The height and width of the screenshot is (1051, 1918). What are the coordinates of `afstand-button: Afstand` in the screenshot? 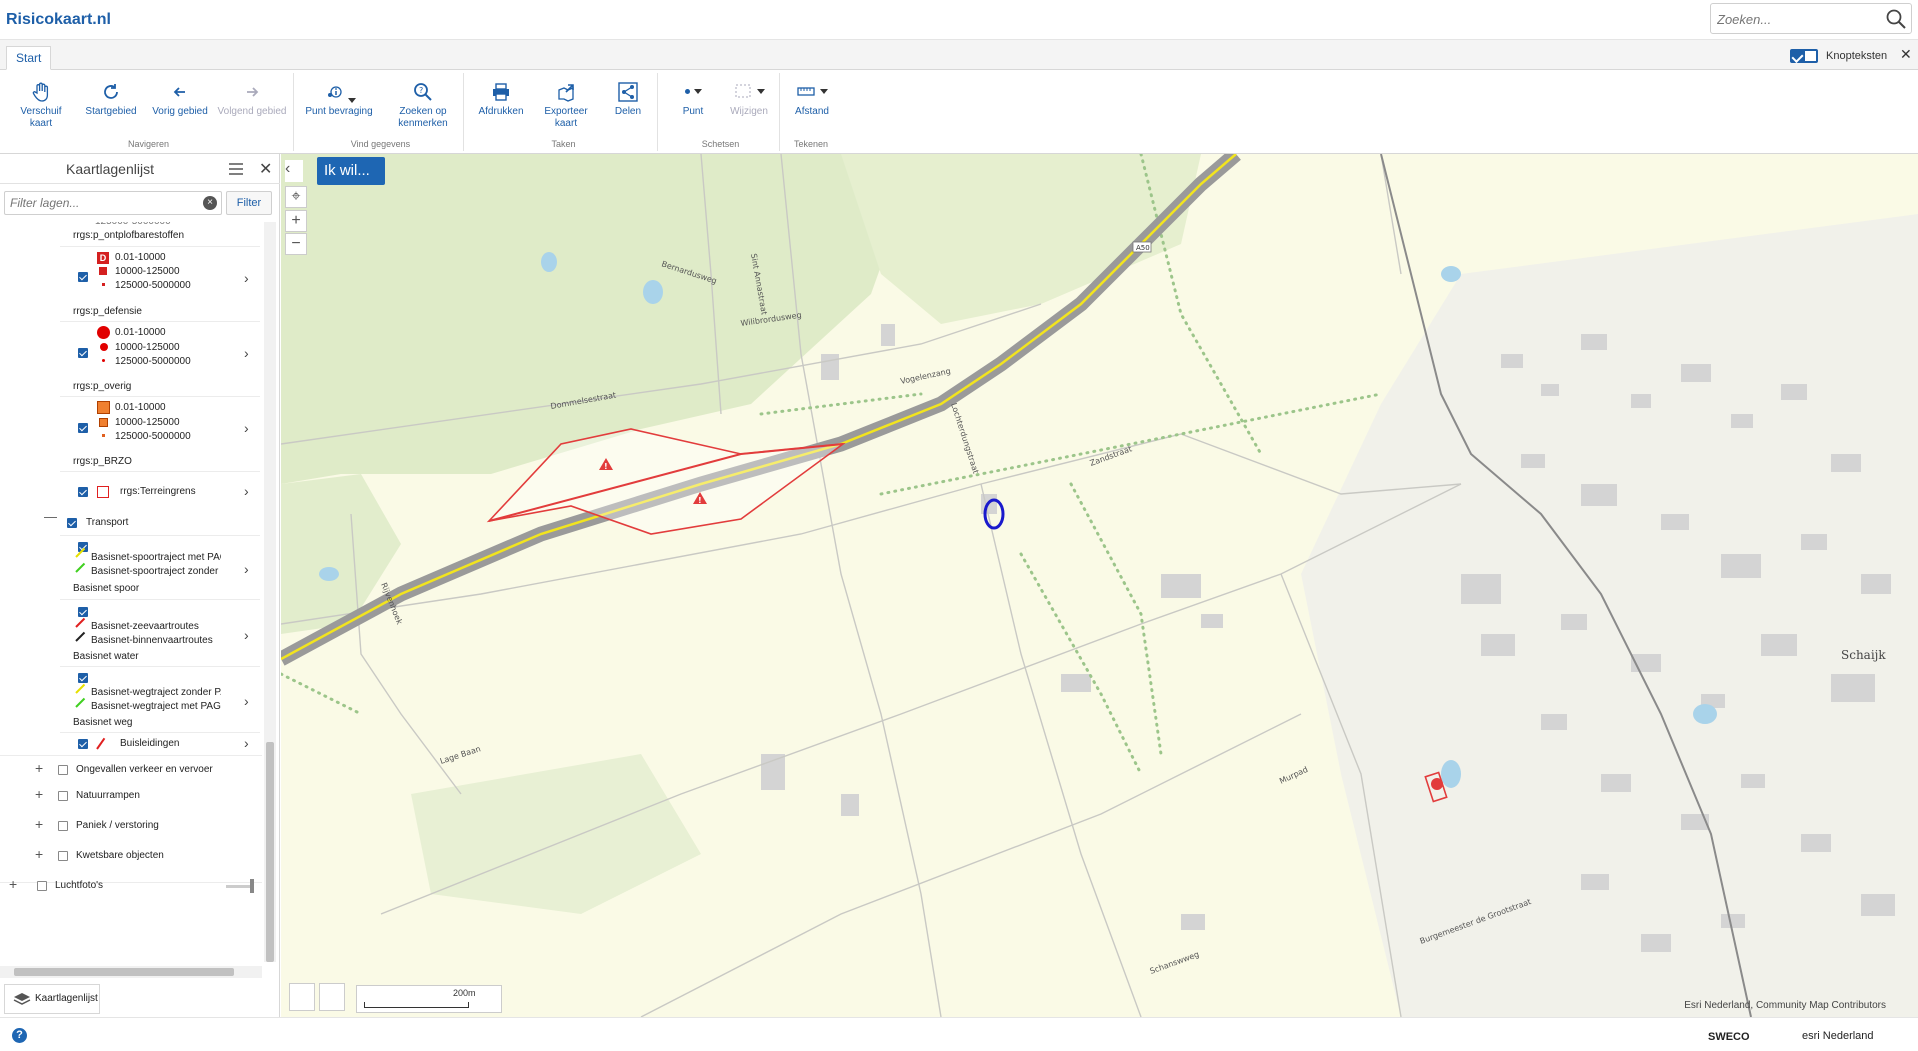 It's located at (812, 99).